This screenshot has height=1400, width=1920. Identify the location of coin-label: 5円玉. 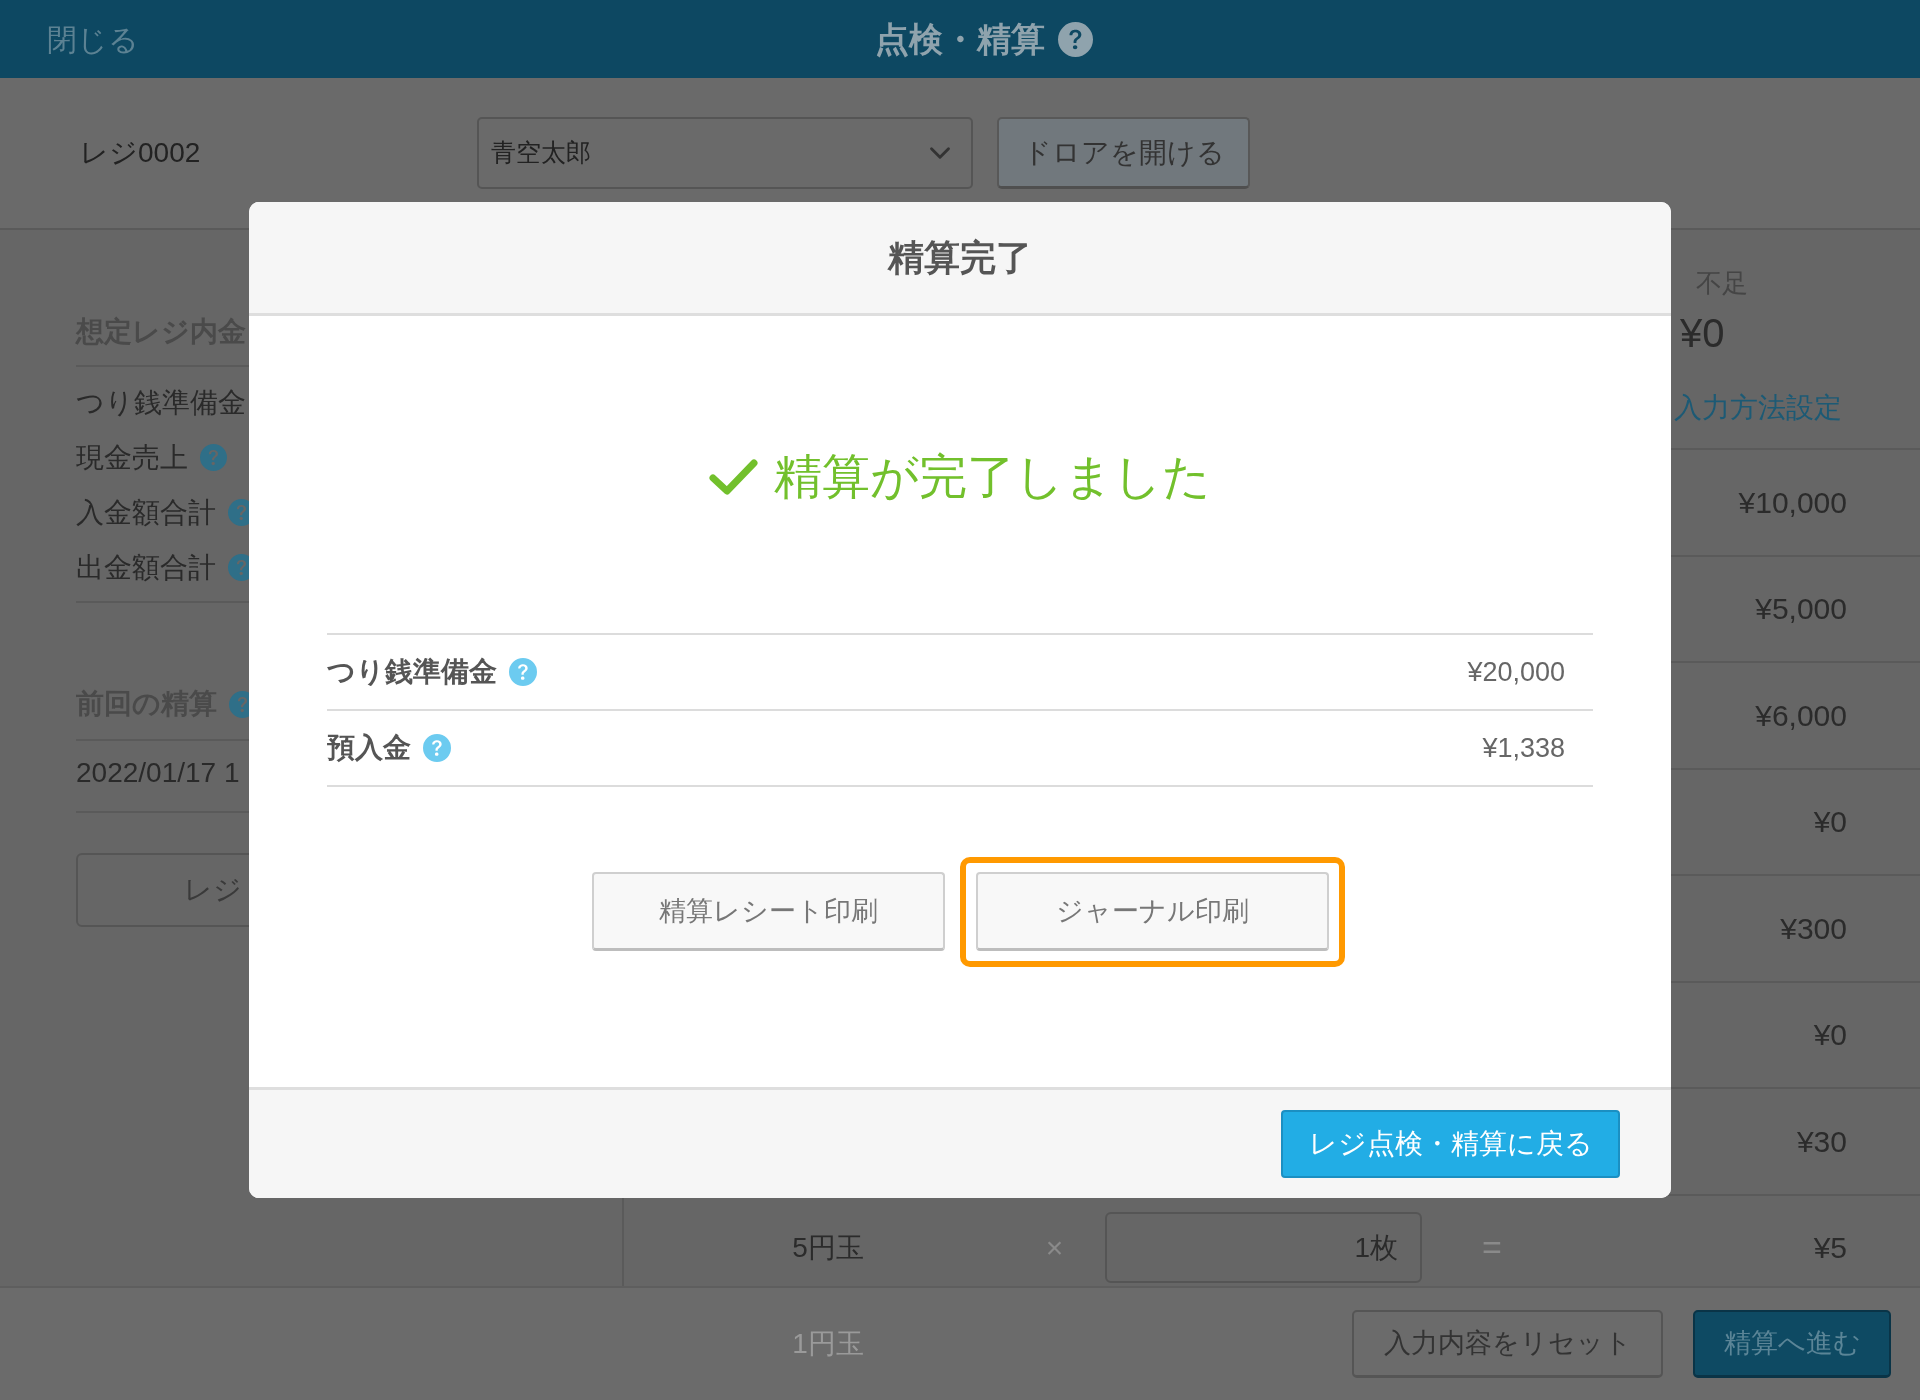
(828, 1247).